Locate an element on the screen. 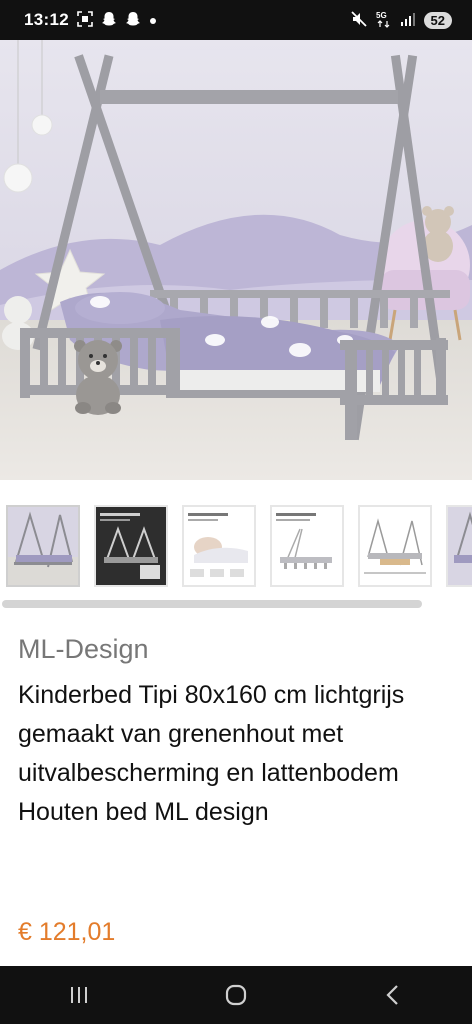 This screenshot has width=472, height=1024. back-button is located at coordinates (393, 995).